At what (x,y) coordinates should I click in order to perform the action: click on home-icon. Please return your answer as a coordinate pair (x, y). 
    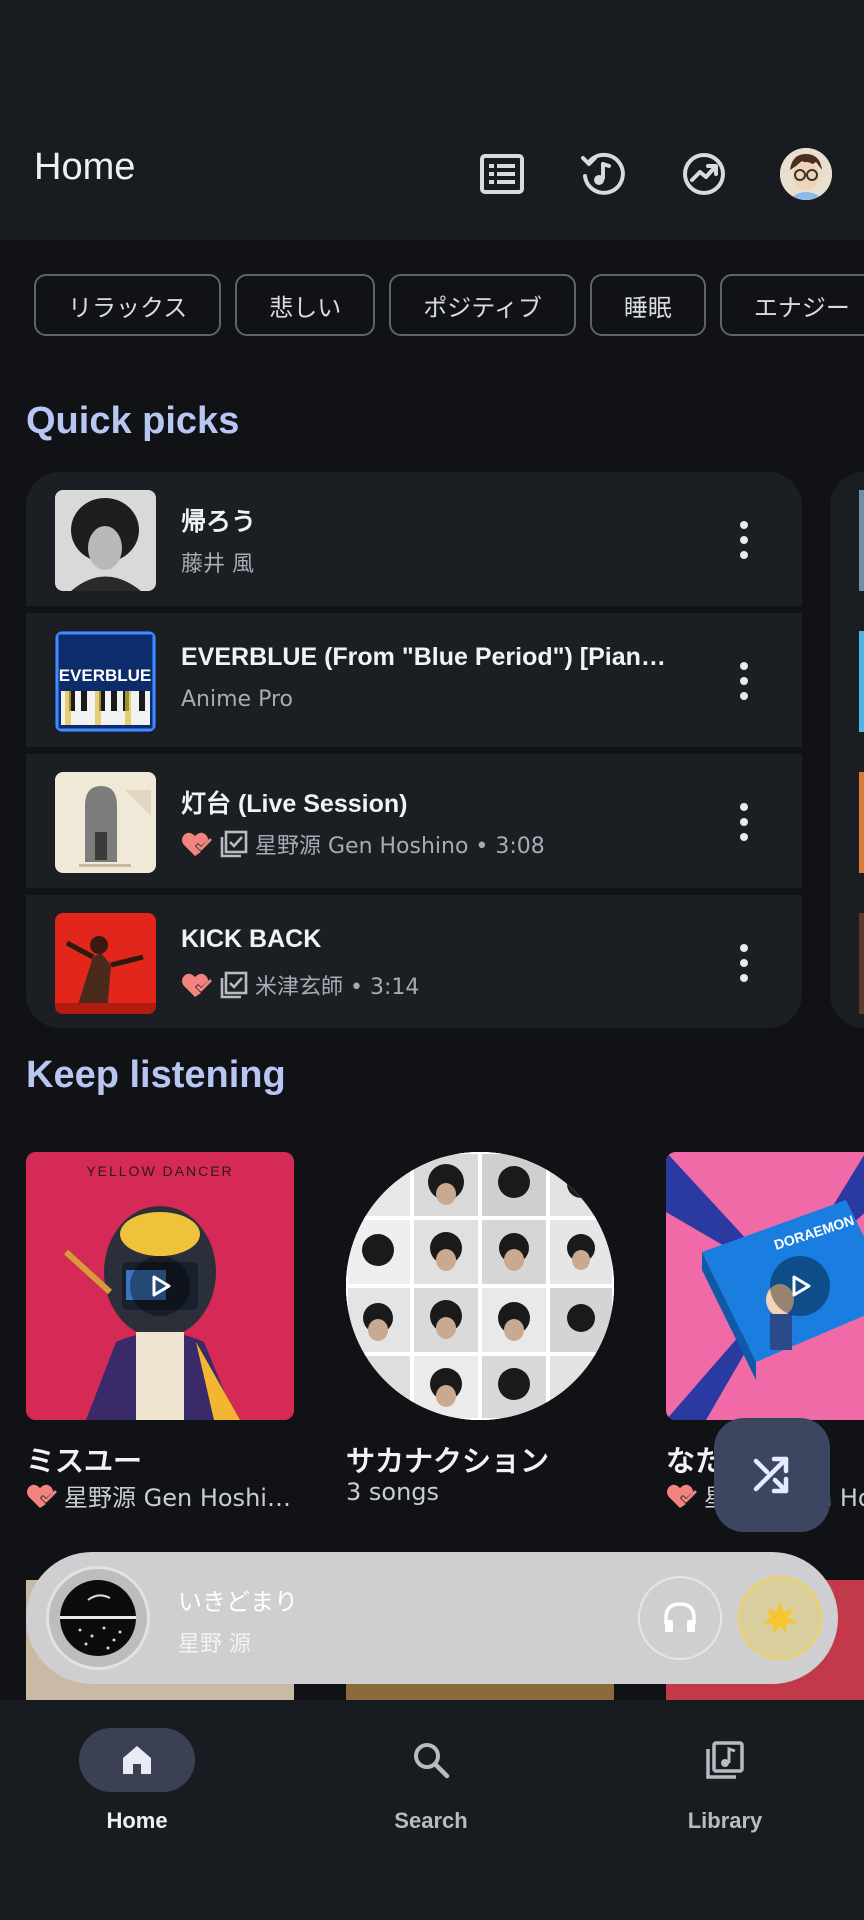
    Looking at the image, I should click on (137, 1760).